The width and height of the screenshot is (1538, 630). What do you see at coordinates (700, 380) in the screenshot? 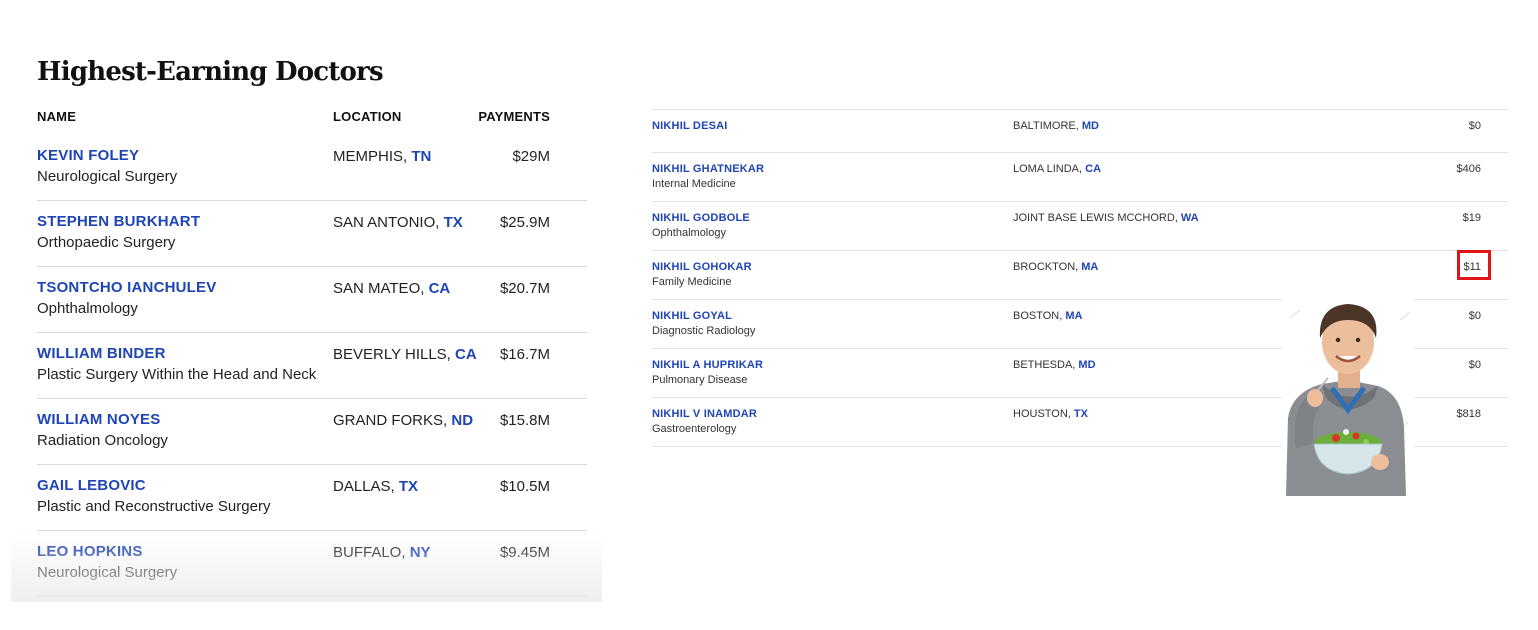
I see `doctor-specialty: Pulmonary Disease` at bounding box center [700, 380].